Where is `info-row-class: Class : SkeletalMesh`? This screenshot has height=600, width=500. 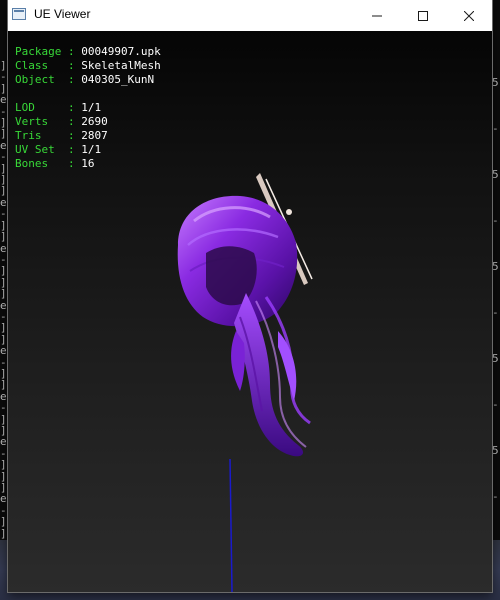 info-row-class: Class : SkeletalMesh is located at coordinates (88, 65).